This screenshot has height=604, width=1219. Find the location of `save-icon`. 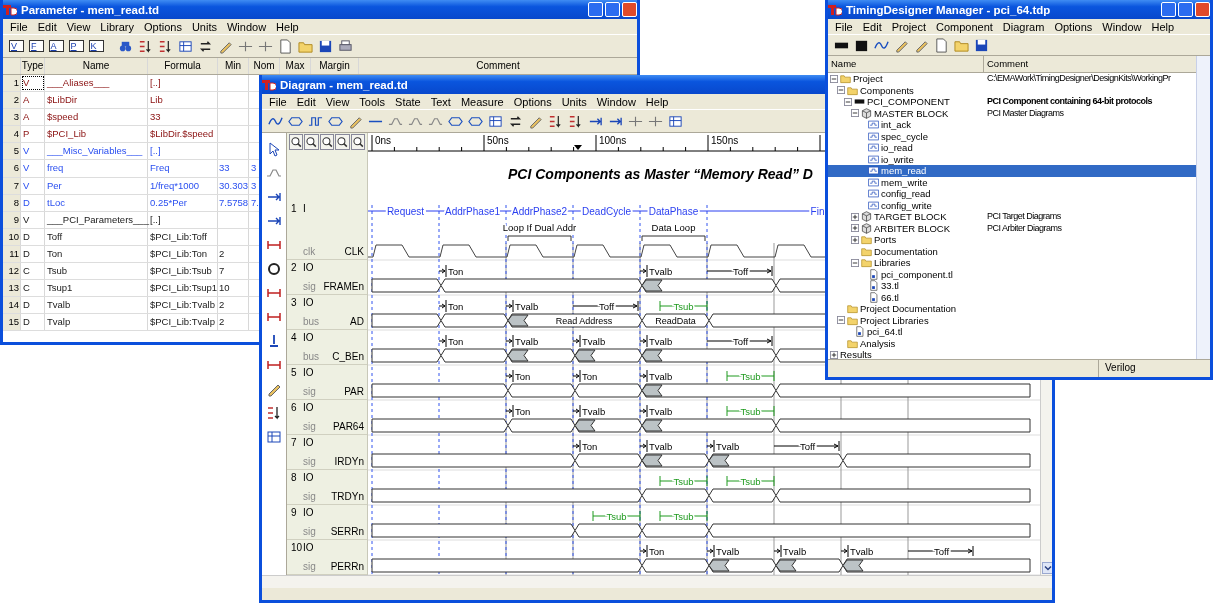

save-icon is located at coordinates (981, 45).